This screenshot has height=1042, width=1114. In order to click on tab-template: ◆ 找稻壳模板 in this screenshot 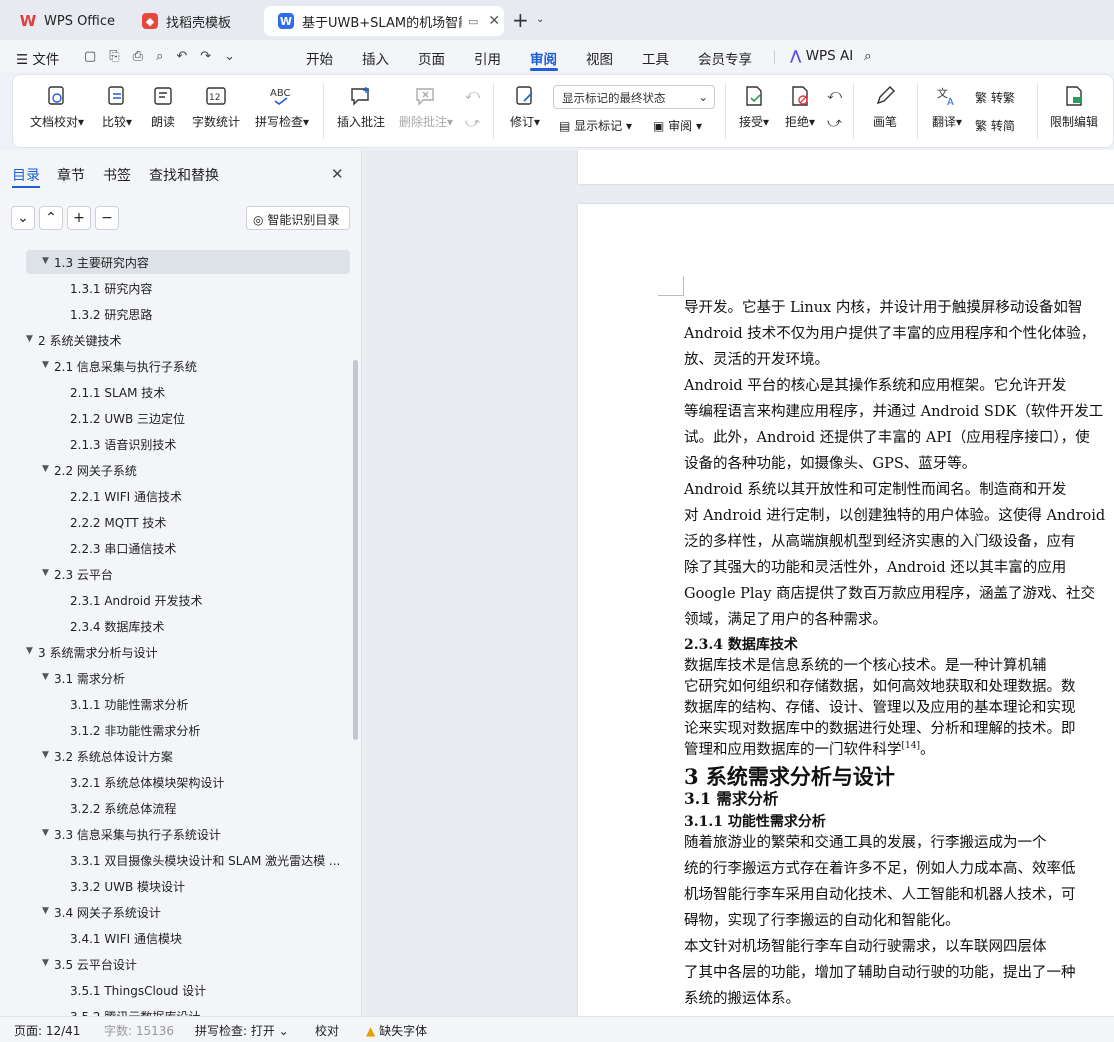, I will do `click(193, 21)`.